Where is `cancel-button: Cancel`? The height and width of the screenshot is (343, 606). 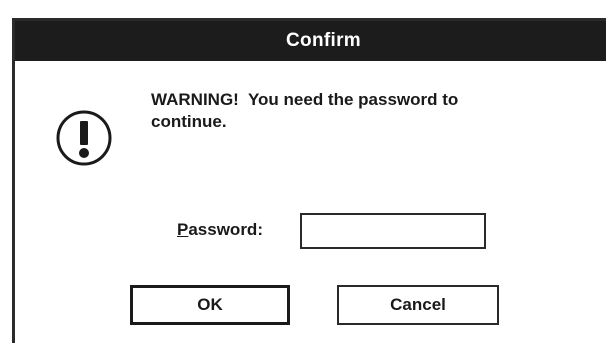
cancel-button: Cancel is located at coordinates (418, 305).